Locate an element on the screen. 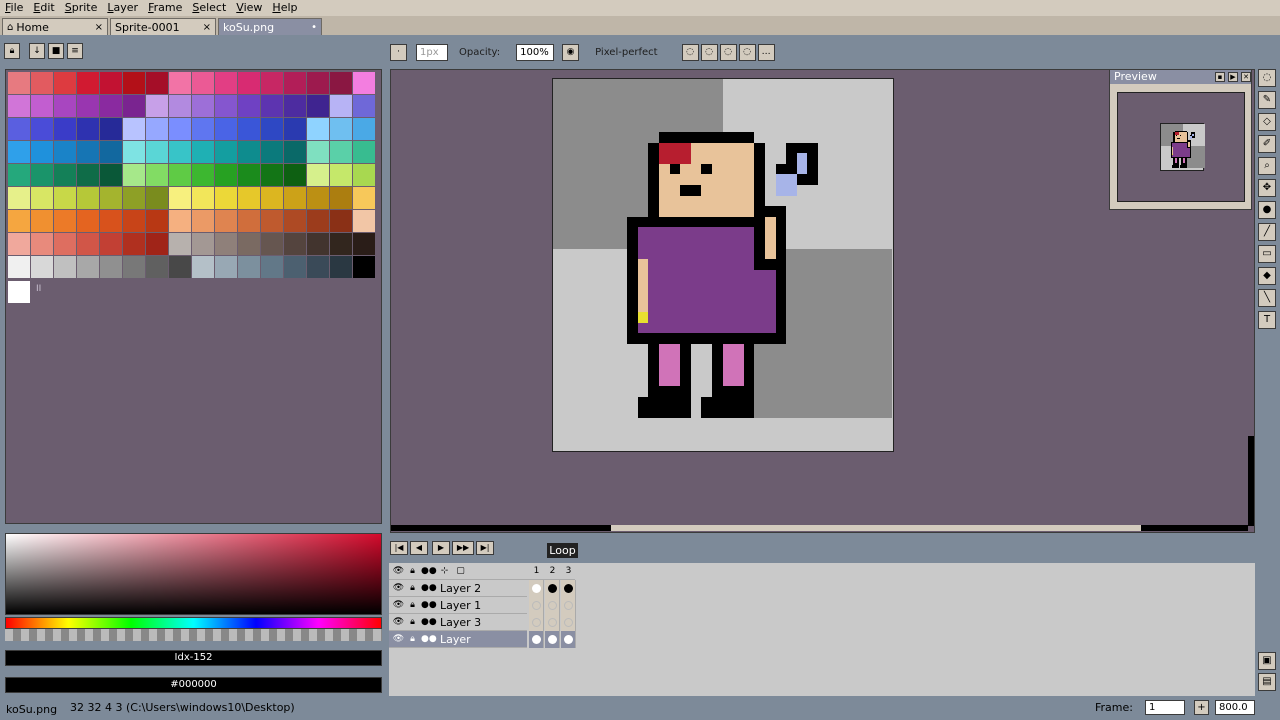  tab-home: ⌂ Home × is located at coordinates (55, 26).